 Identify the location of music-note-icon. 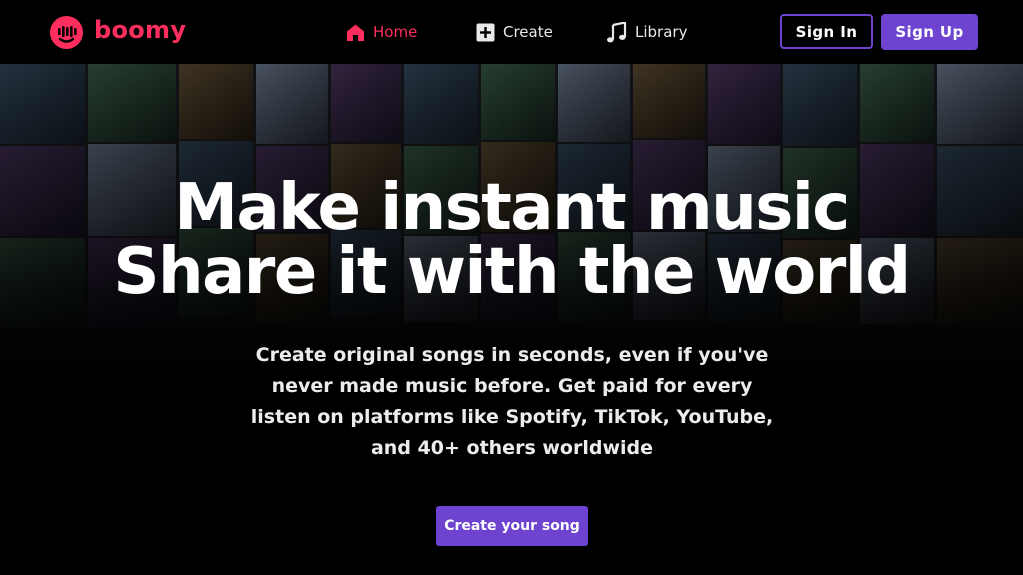
(617, 31).